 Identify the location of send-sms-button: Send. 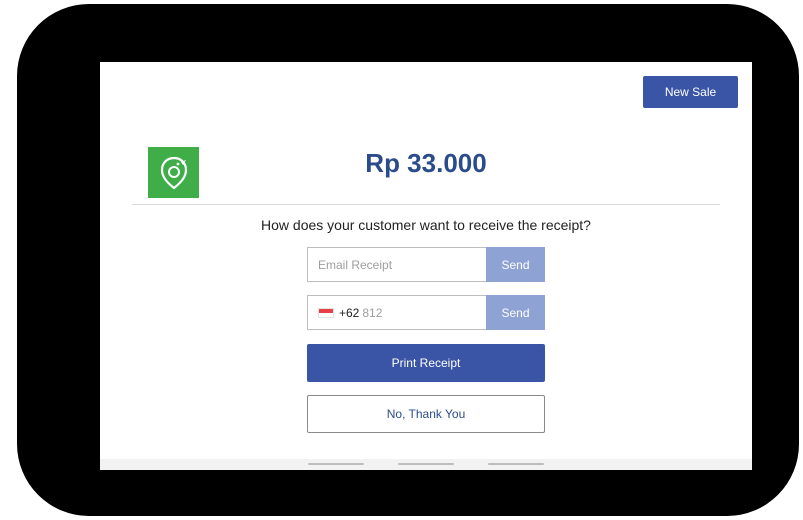
(515, 312).